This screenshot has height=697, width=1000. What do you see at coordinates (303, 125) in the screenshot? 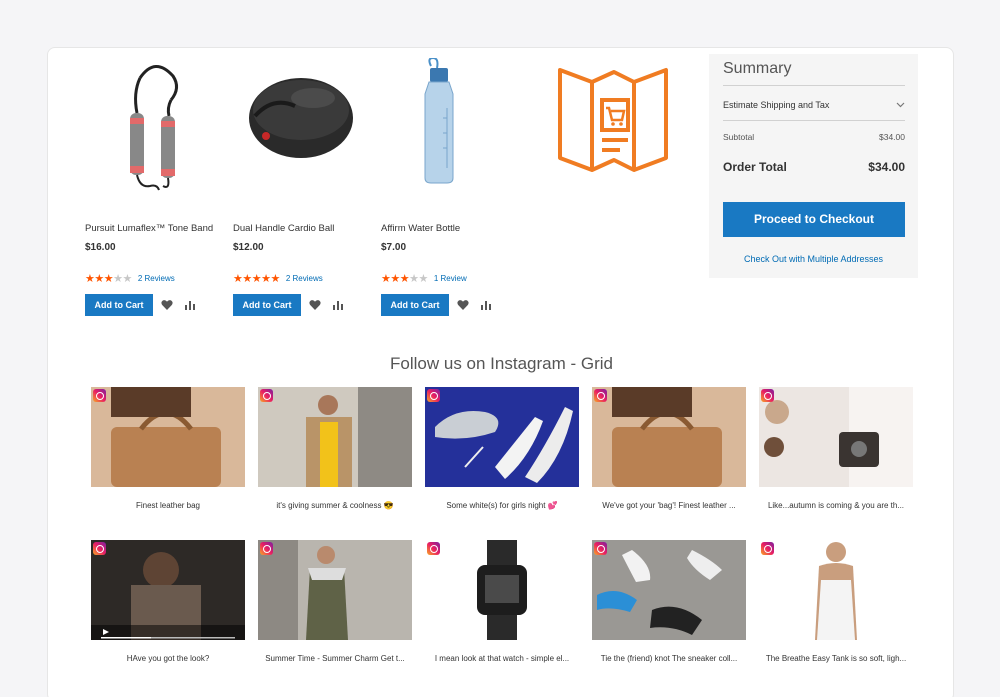
I see `product-image-cardio-ball` at bounding box center [303, 125].